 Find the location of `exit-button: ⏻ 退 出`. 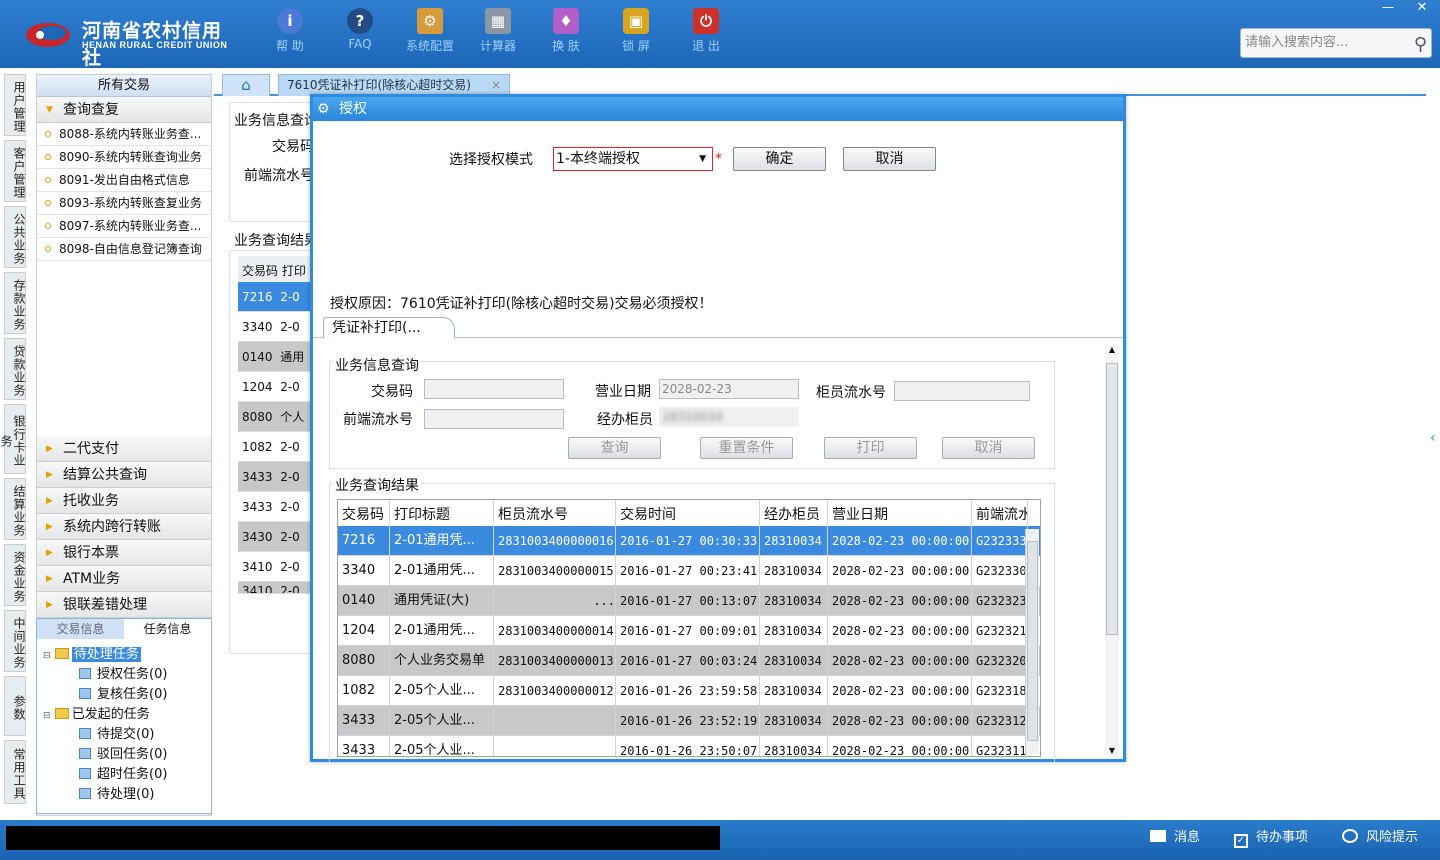

exit-button: ⏻ 退 出 is located at coordinates (706, 31).